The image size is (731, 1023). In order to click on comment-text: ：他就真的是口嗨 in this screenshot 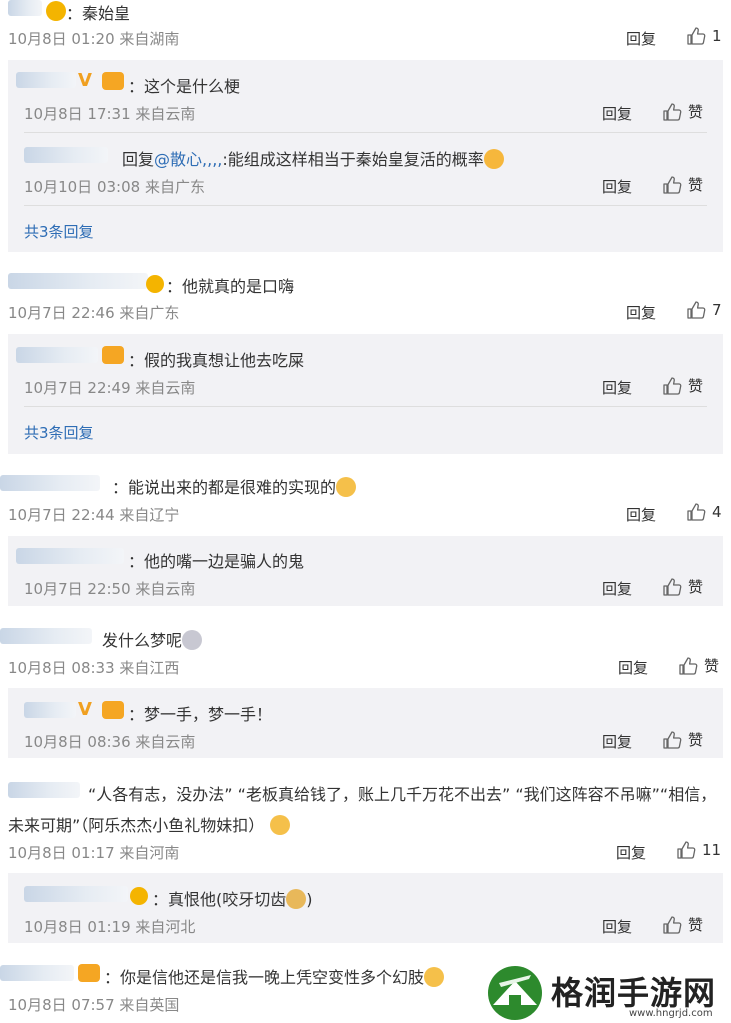, I will do `click(230, 286)`.